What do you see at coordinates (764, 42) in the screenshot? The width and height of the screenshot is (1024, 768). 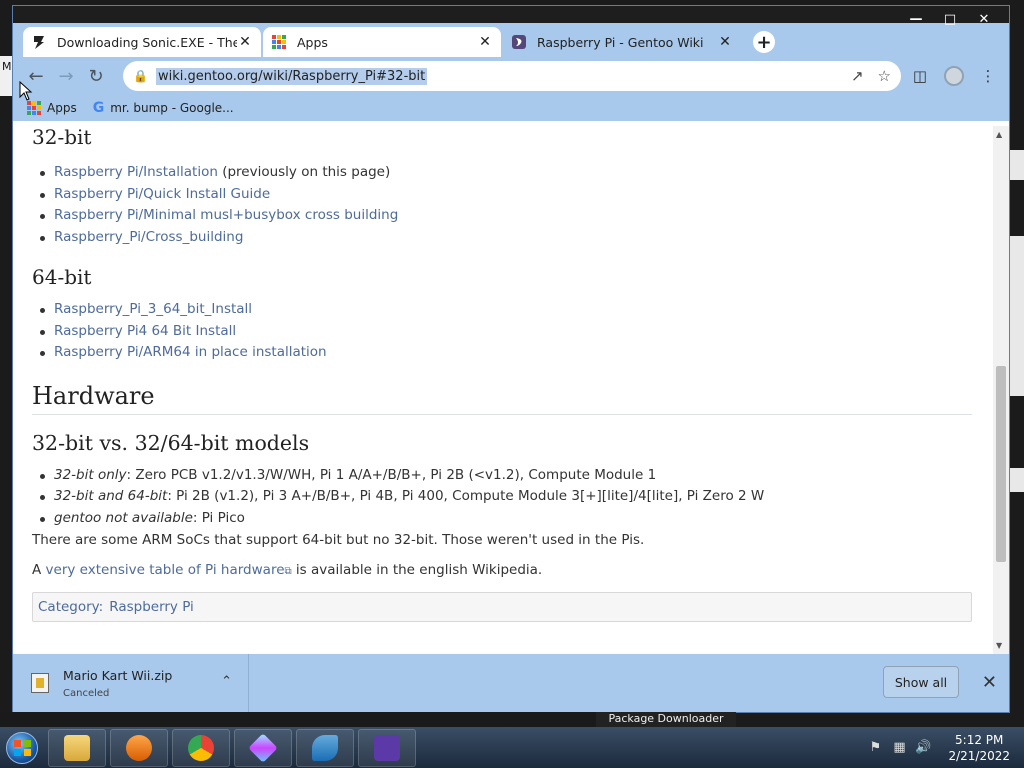 I see `new-tab-button: +` at bounding box center [764, 42].